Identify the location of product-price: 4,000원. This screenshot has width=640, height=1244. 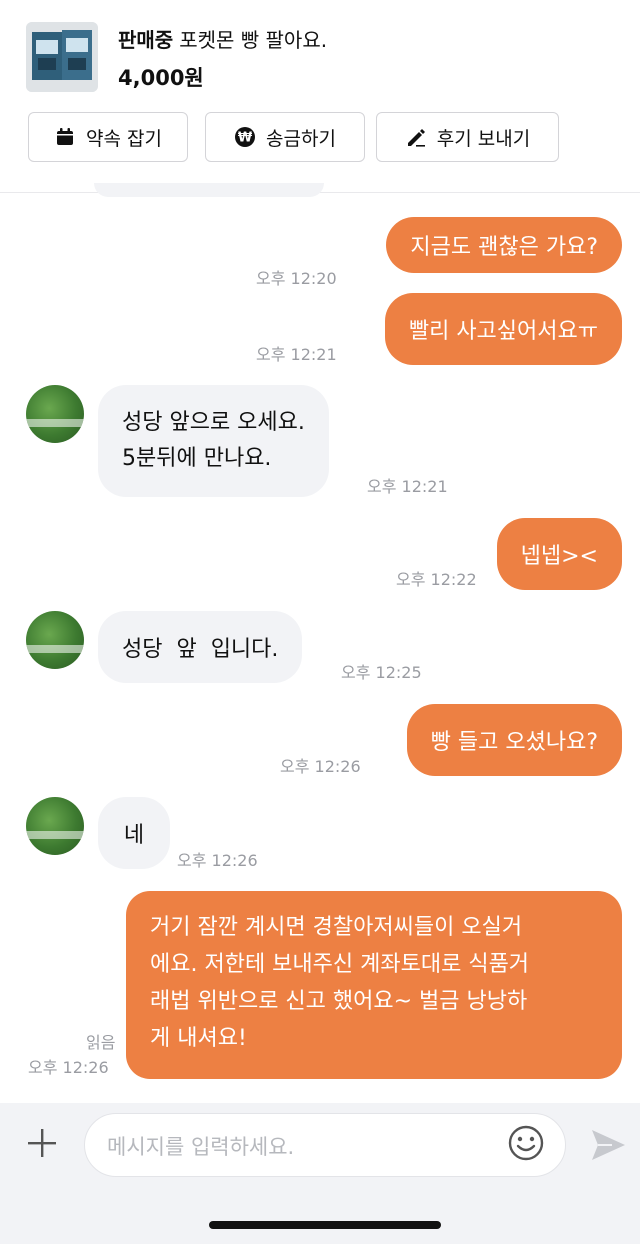
(161, 78).